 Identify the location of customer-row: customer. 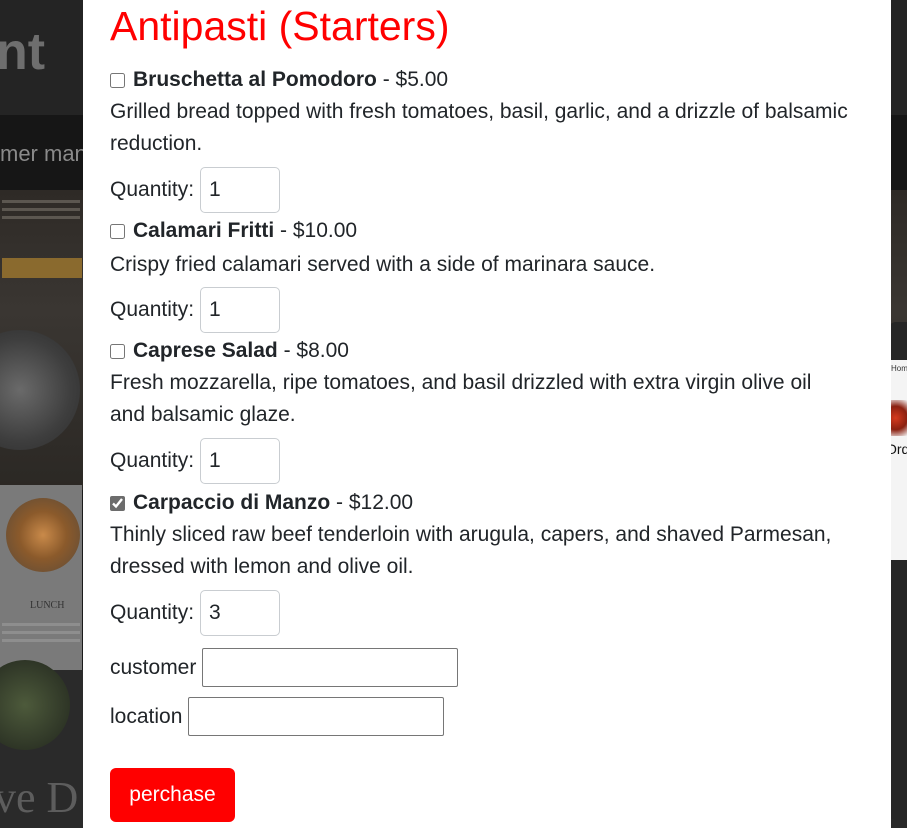
(284, 667).